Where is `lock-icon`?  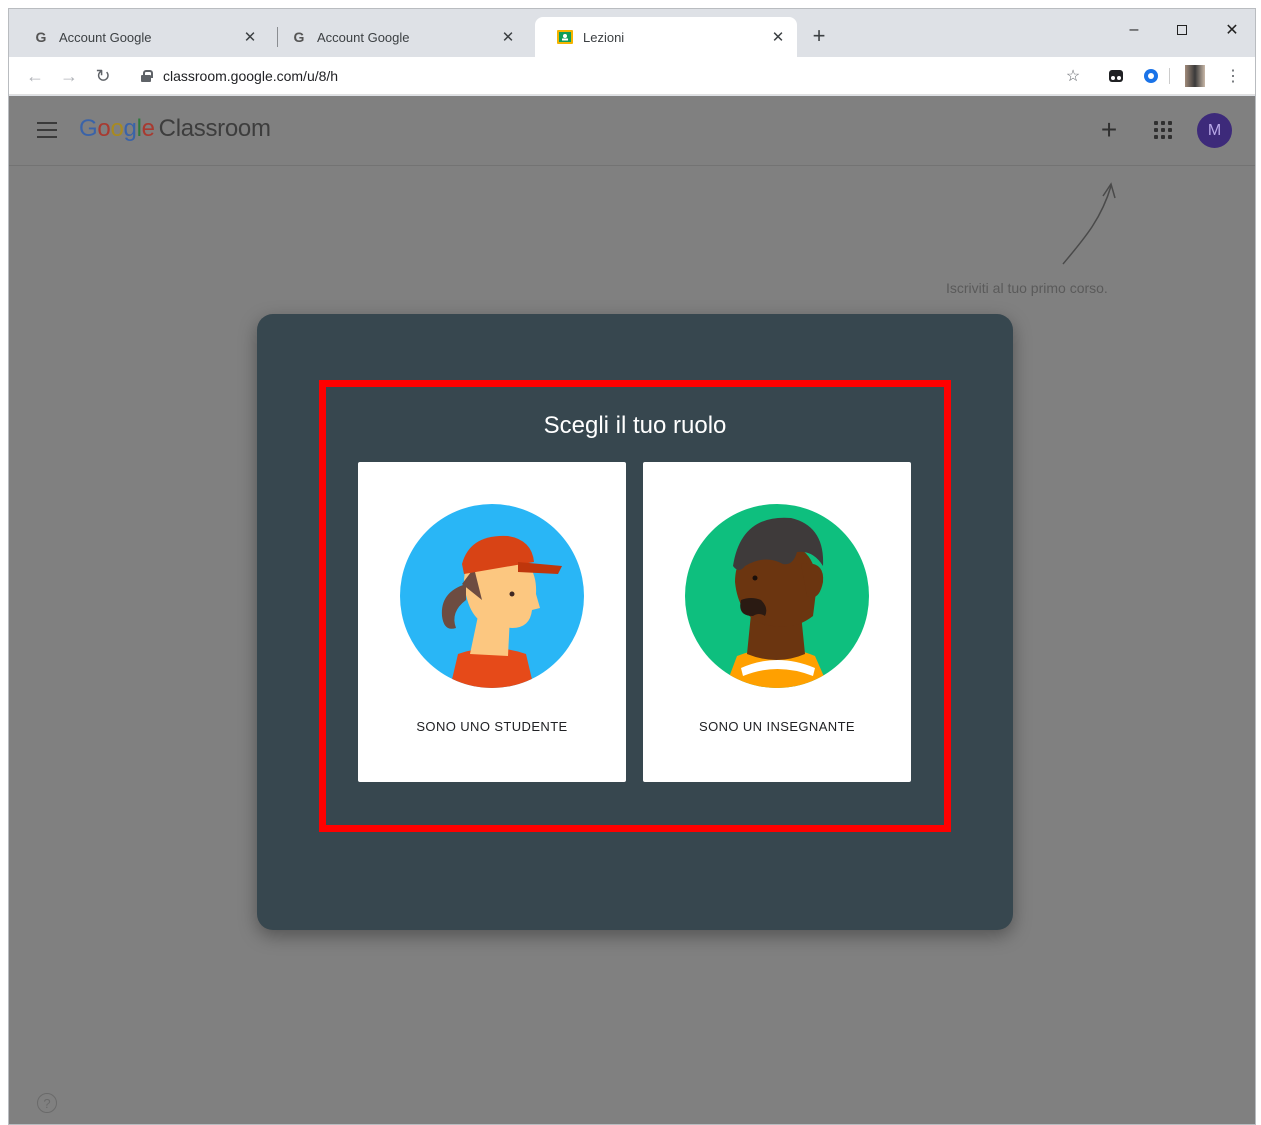
lock-icon is located at coordinates (147, 76).